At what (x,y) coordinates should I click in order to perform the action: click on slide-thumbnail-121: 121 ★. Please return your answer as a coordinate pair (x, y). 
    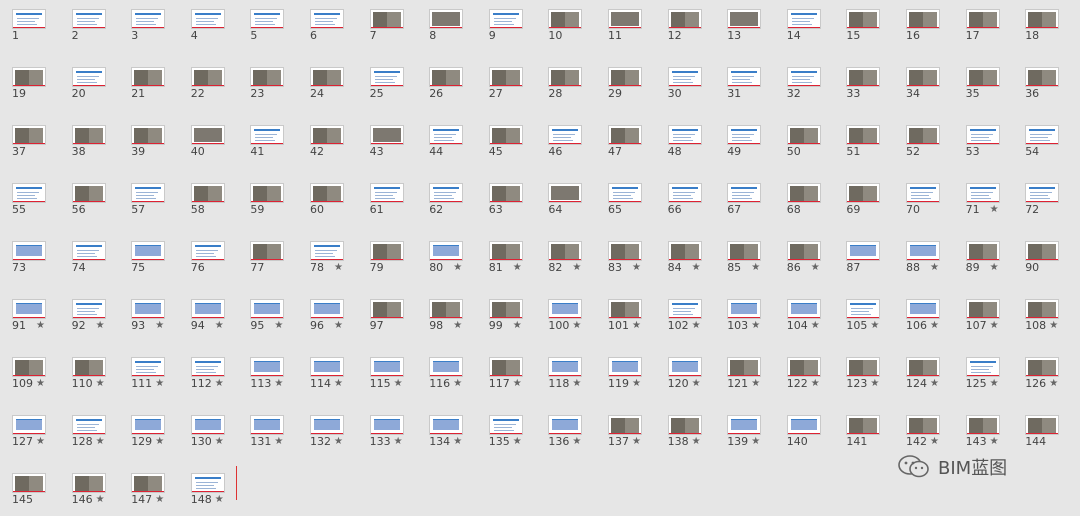
    Looking at the image, I should click on (744, 370).